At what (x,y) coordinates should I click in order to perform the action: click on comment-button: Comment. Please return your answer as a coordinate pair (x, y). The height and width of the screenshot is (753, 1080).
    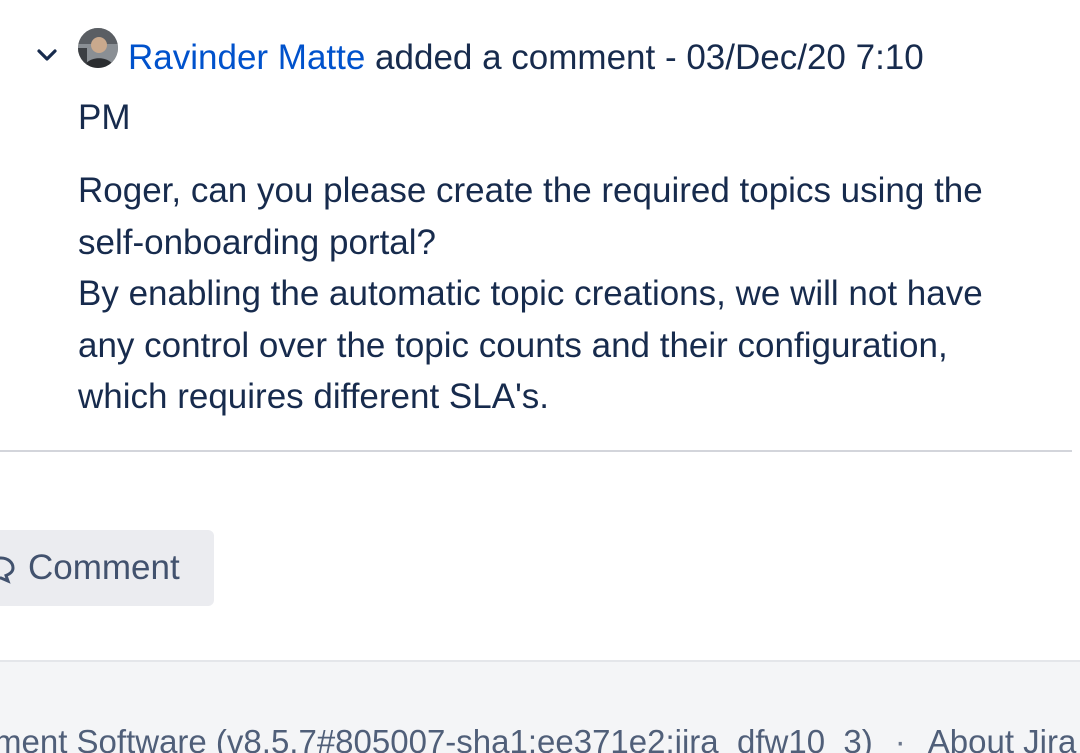
    Looking at the image, I should click on (107, 568).